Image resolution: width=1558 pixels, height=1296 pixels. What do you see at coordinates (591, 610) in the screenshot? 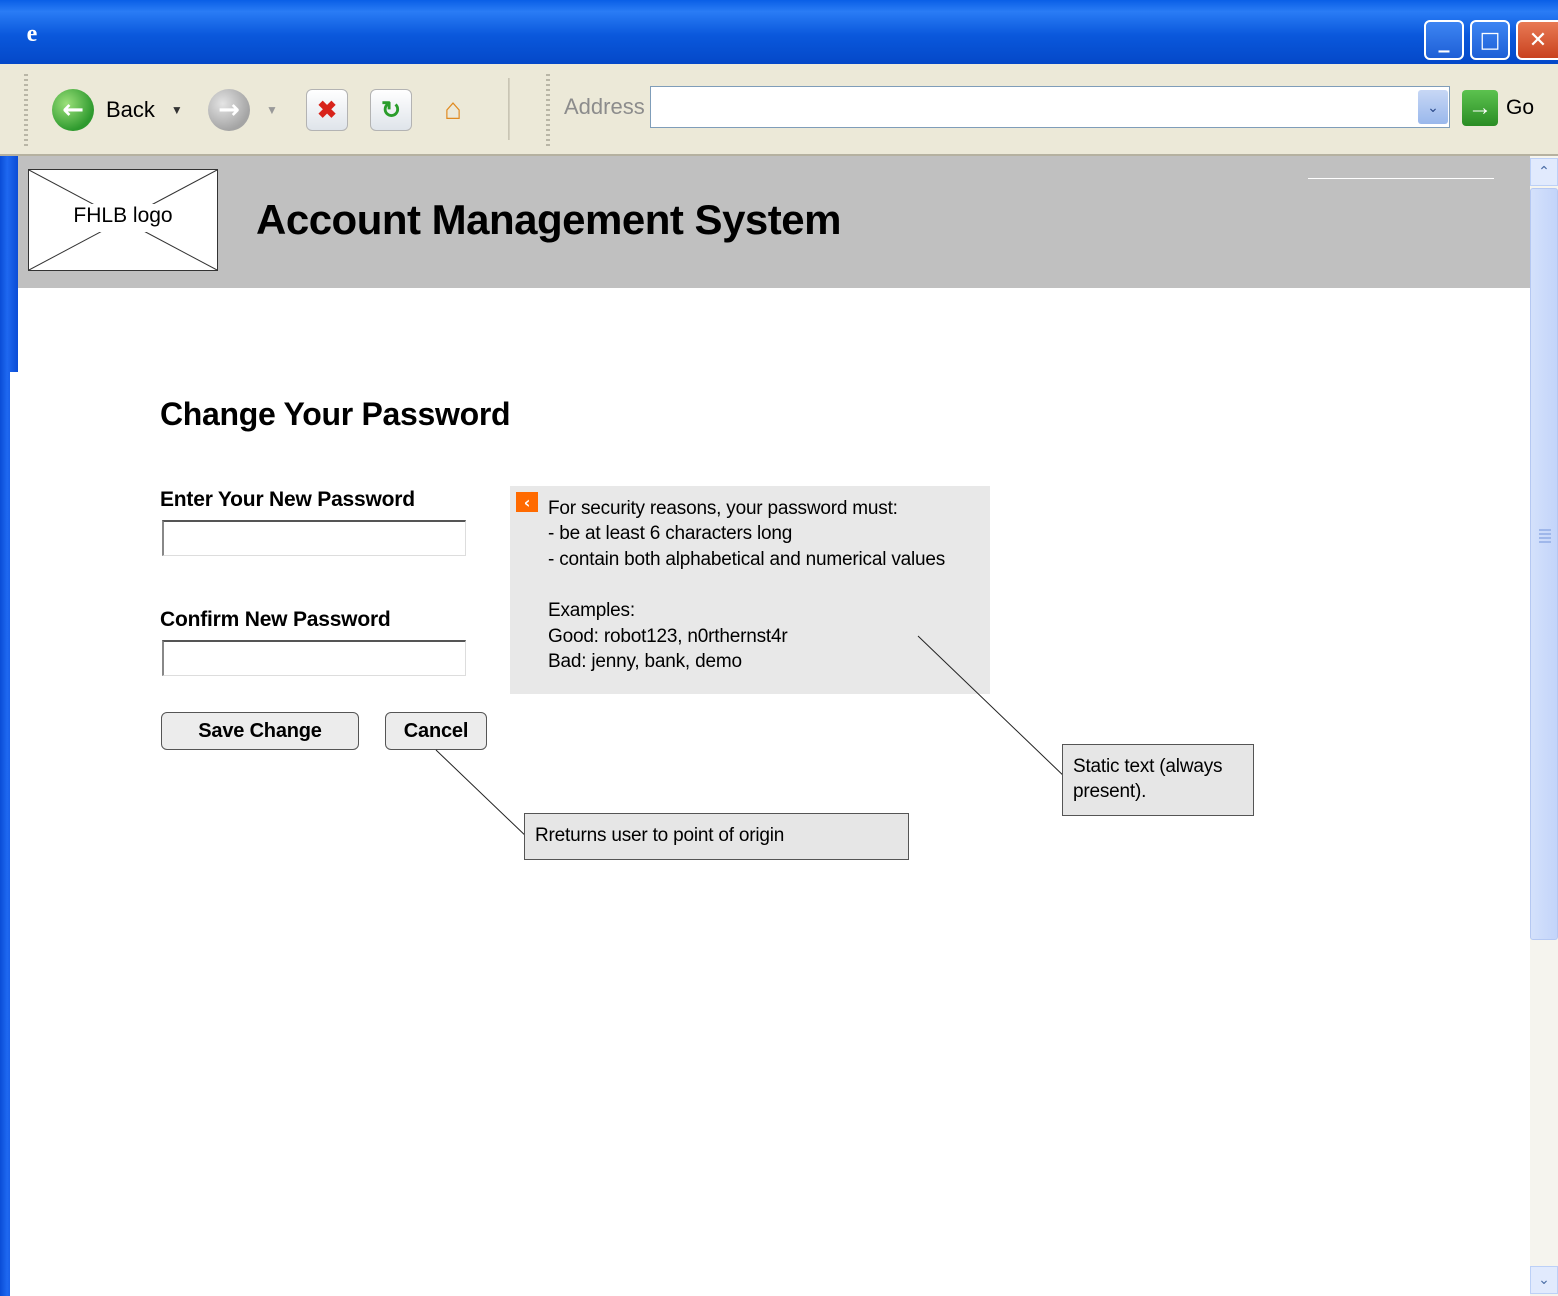
I see `examples-heading: Examples:` at bounding box center [591, 610].